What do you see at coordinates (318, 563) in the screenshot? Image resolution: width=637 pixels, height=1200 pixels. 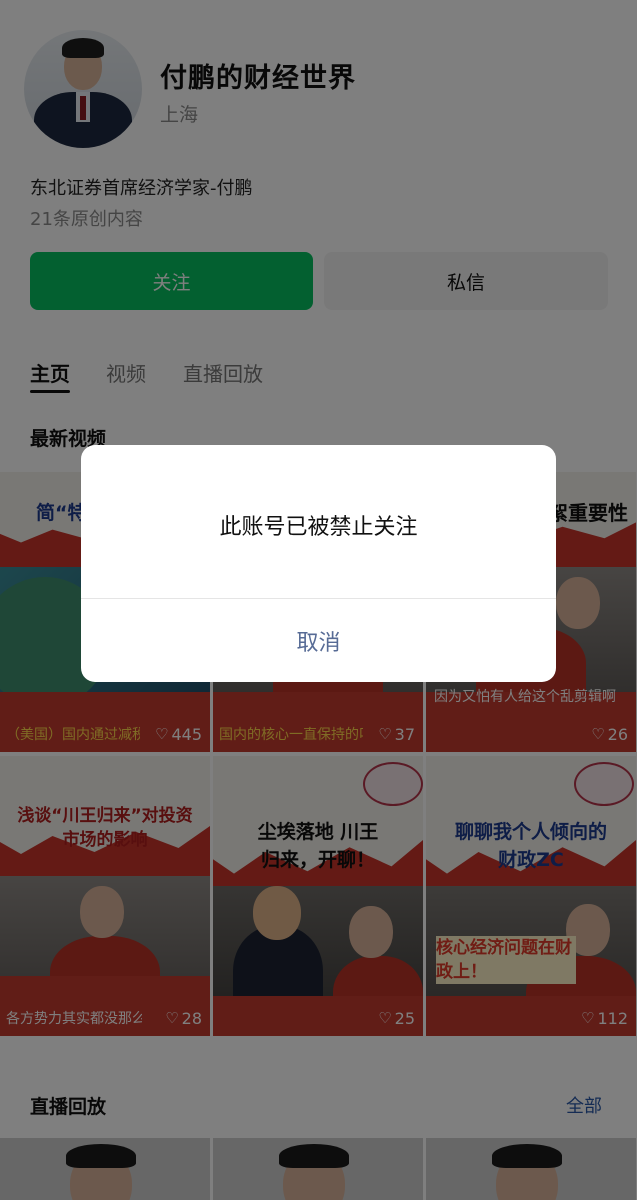 I see `alert-dialog: 此账号已被禁止关注 取消` at bounding box center [318, 563].